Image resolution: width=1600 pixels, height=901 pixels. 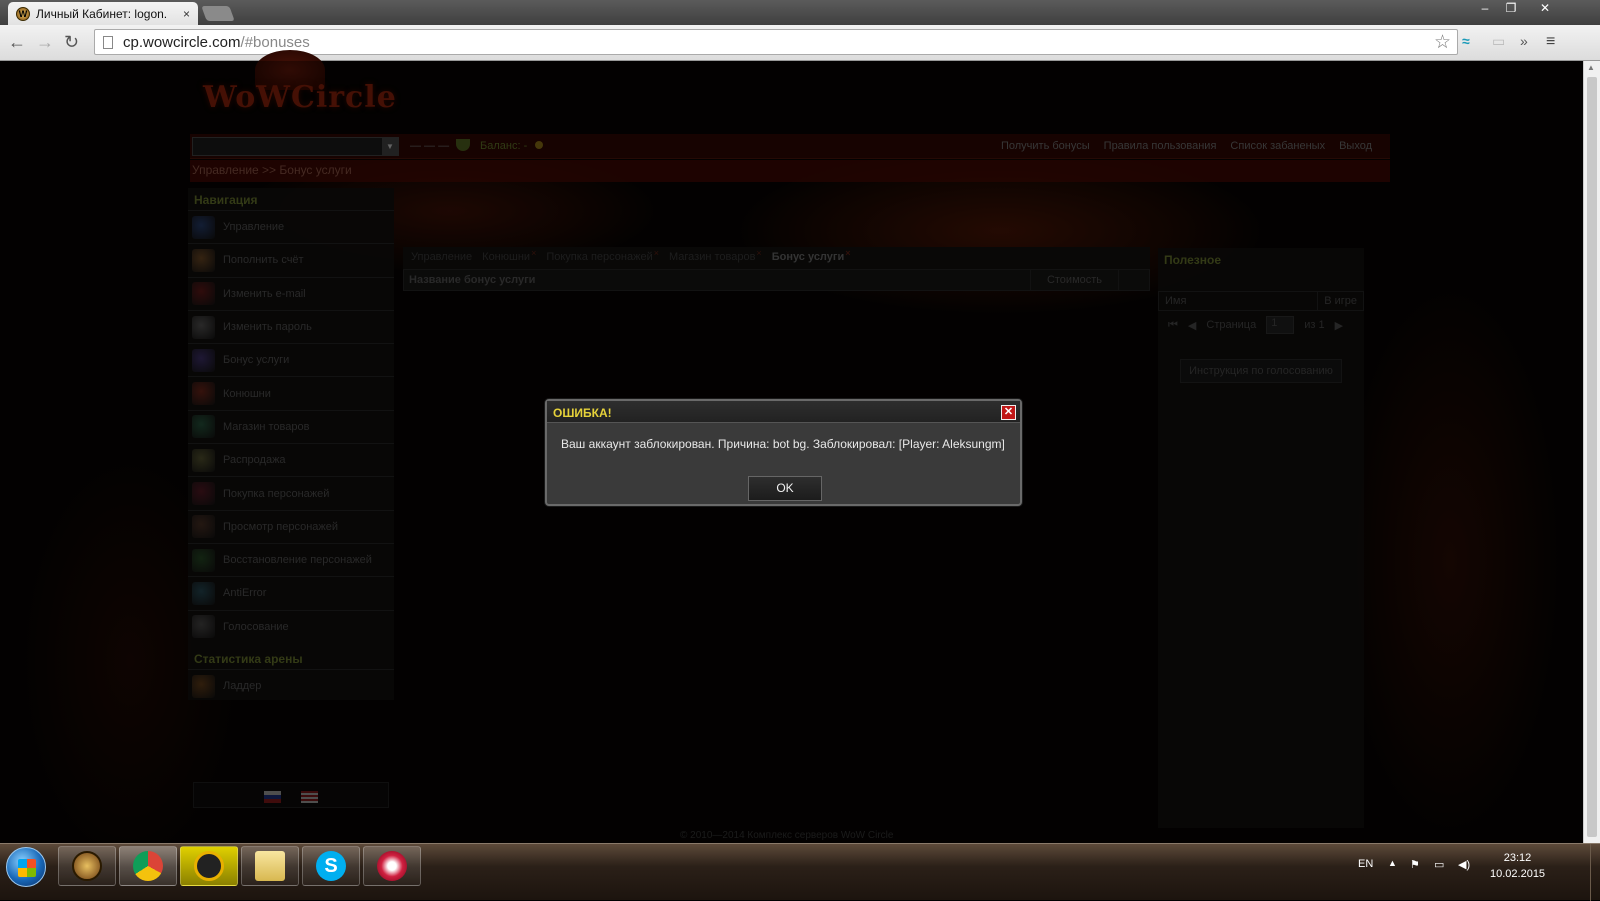 I want to click on media-player-taskbar-icon, so click(x=392, y=866).